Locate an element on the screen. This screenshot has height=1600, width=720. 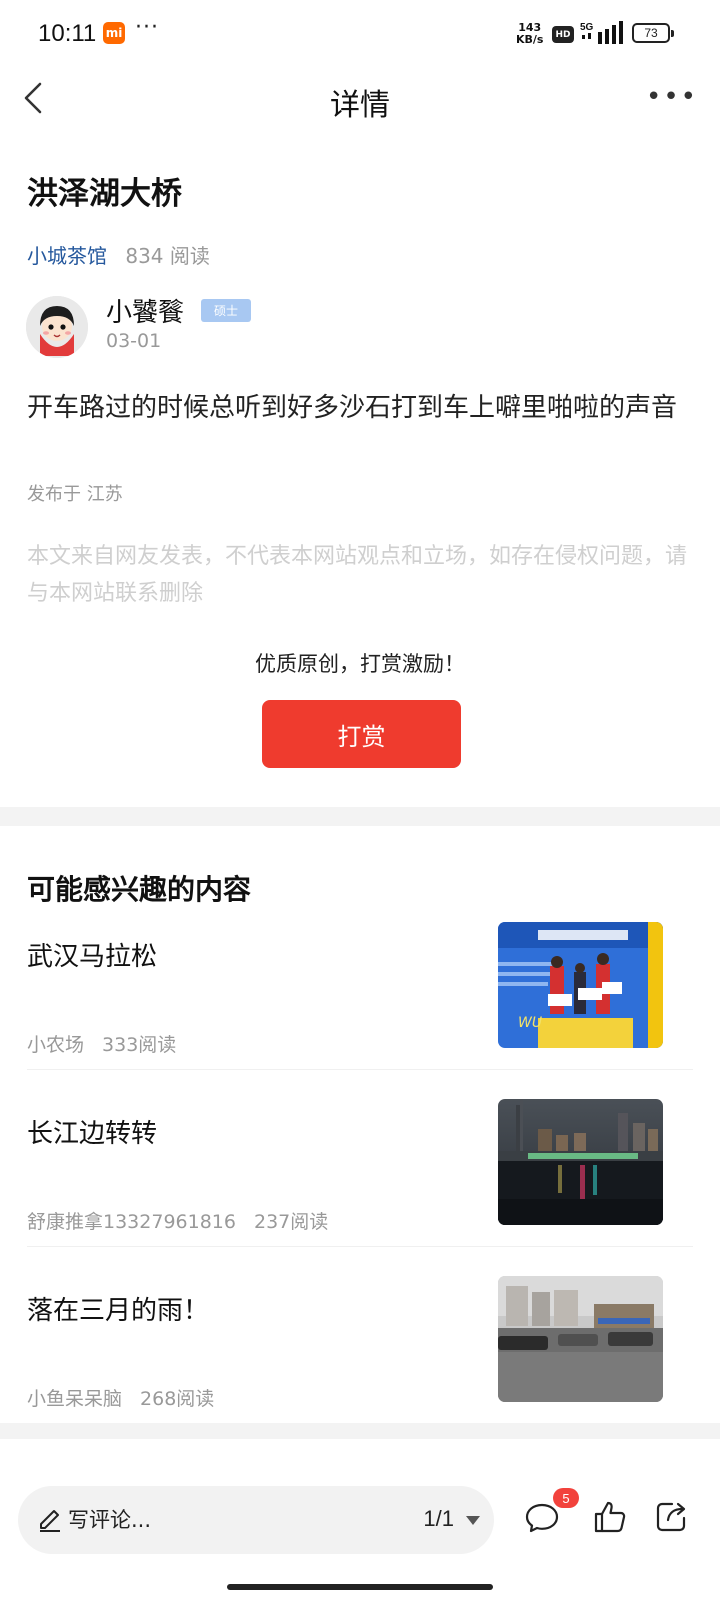
rainy-street-thumbnail is located at coordinates (580, 1339).